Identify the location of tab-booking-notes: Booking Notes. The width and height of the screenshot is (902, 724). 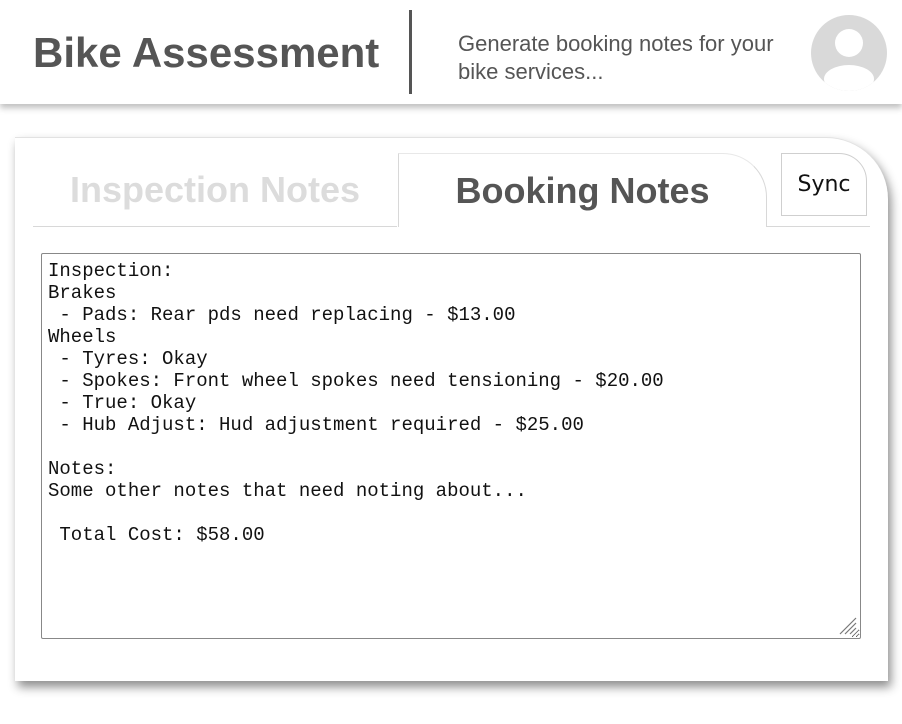
(582, 190).